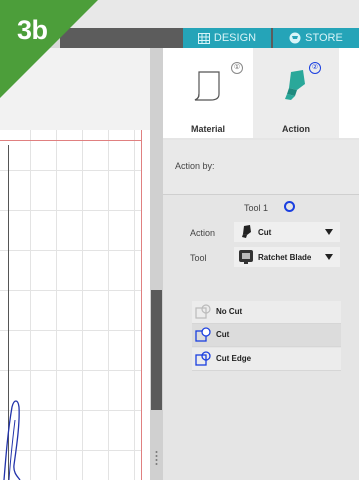  Describe the element at coordinates (265, 232) in the screenshot. I see `action-value: Cut` at that location.